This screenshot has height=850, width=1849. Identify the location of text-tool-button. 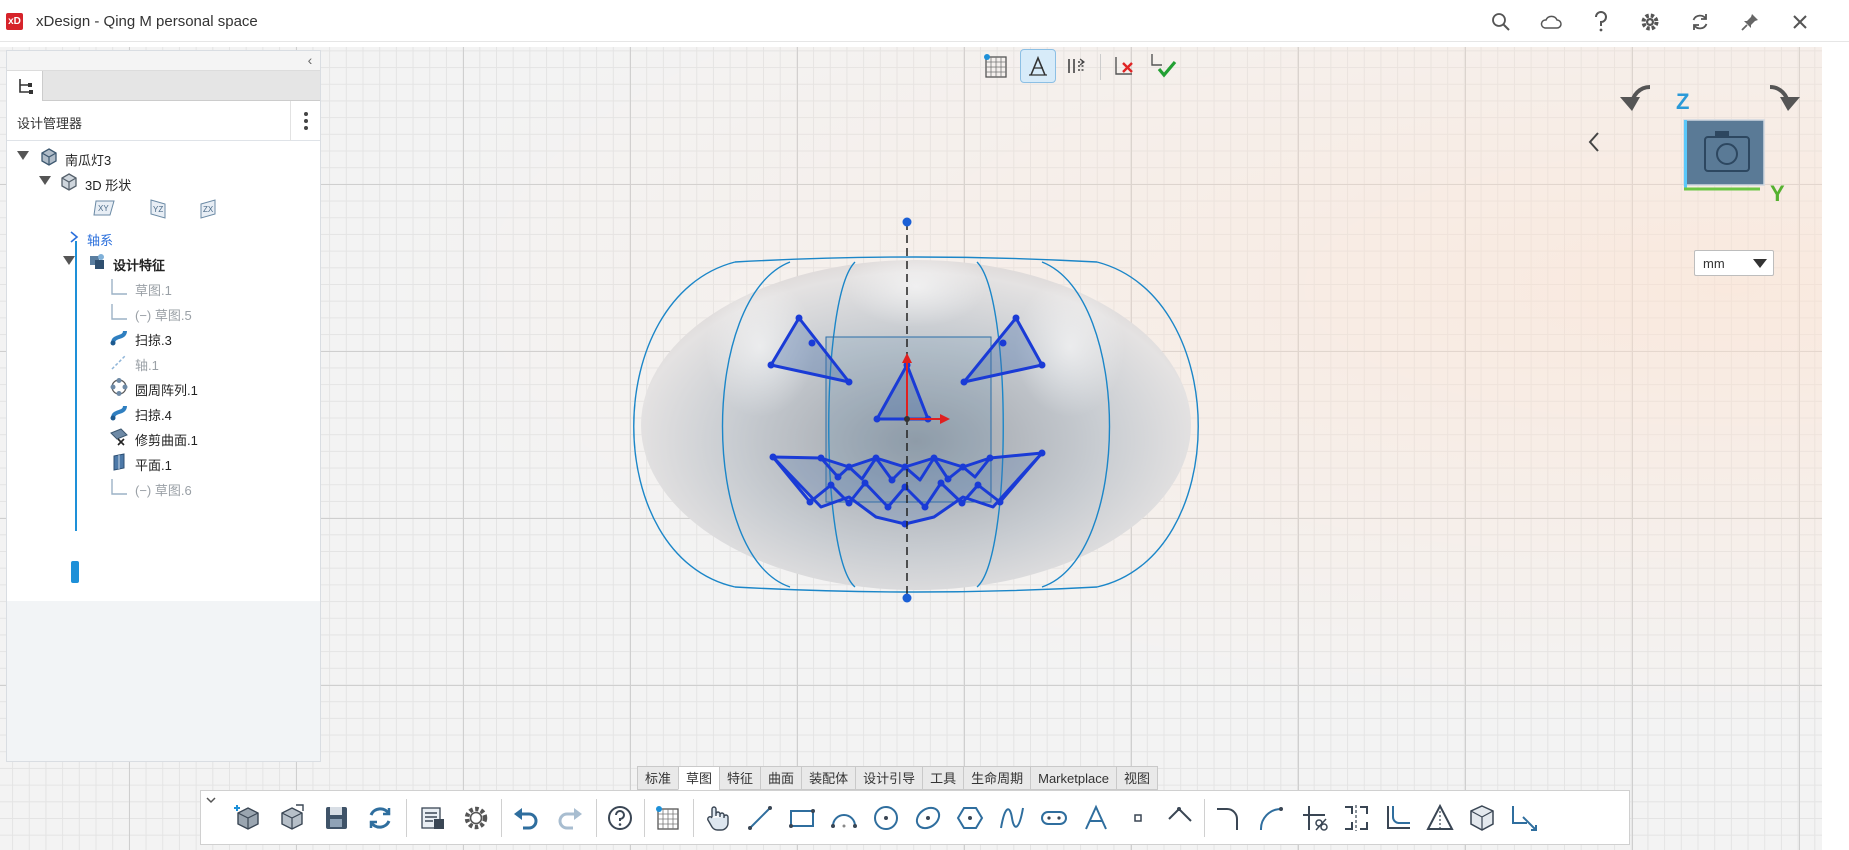
(1096, 818).